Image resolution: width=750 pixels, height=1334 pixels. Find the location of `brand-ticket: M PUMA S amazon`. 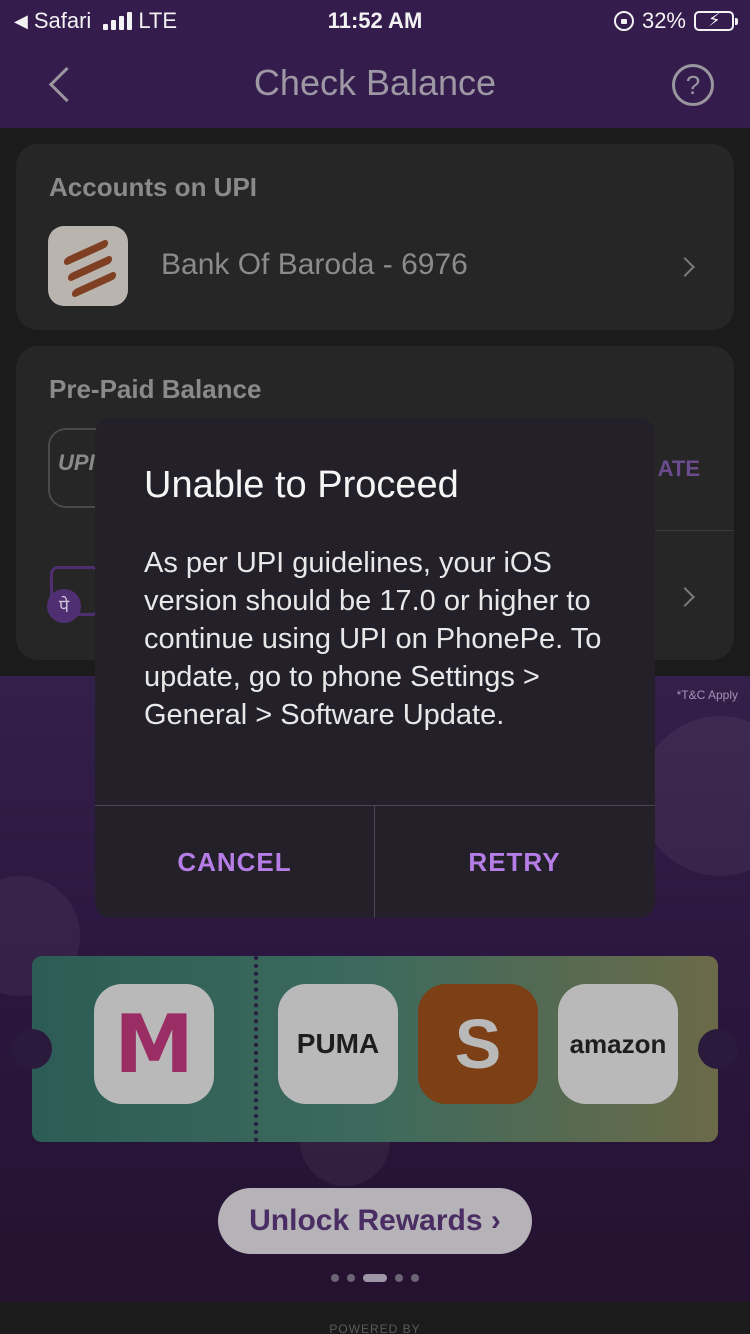

brand-ticket: M PUMA S amazon is located at coordinates (375, 1049).